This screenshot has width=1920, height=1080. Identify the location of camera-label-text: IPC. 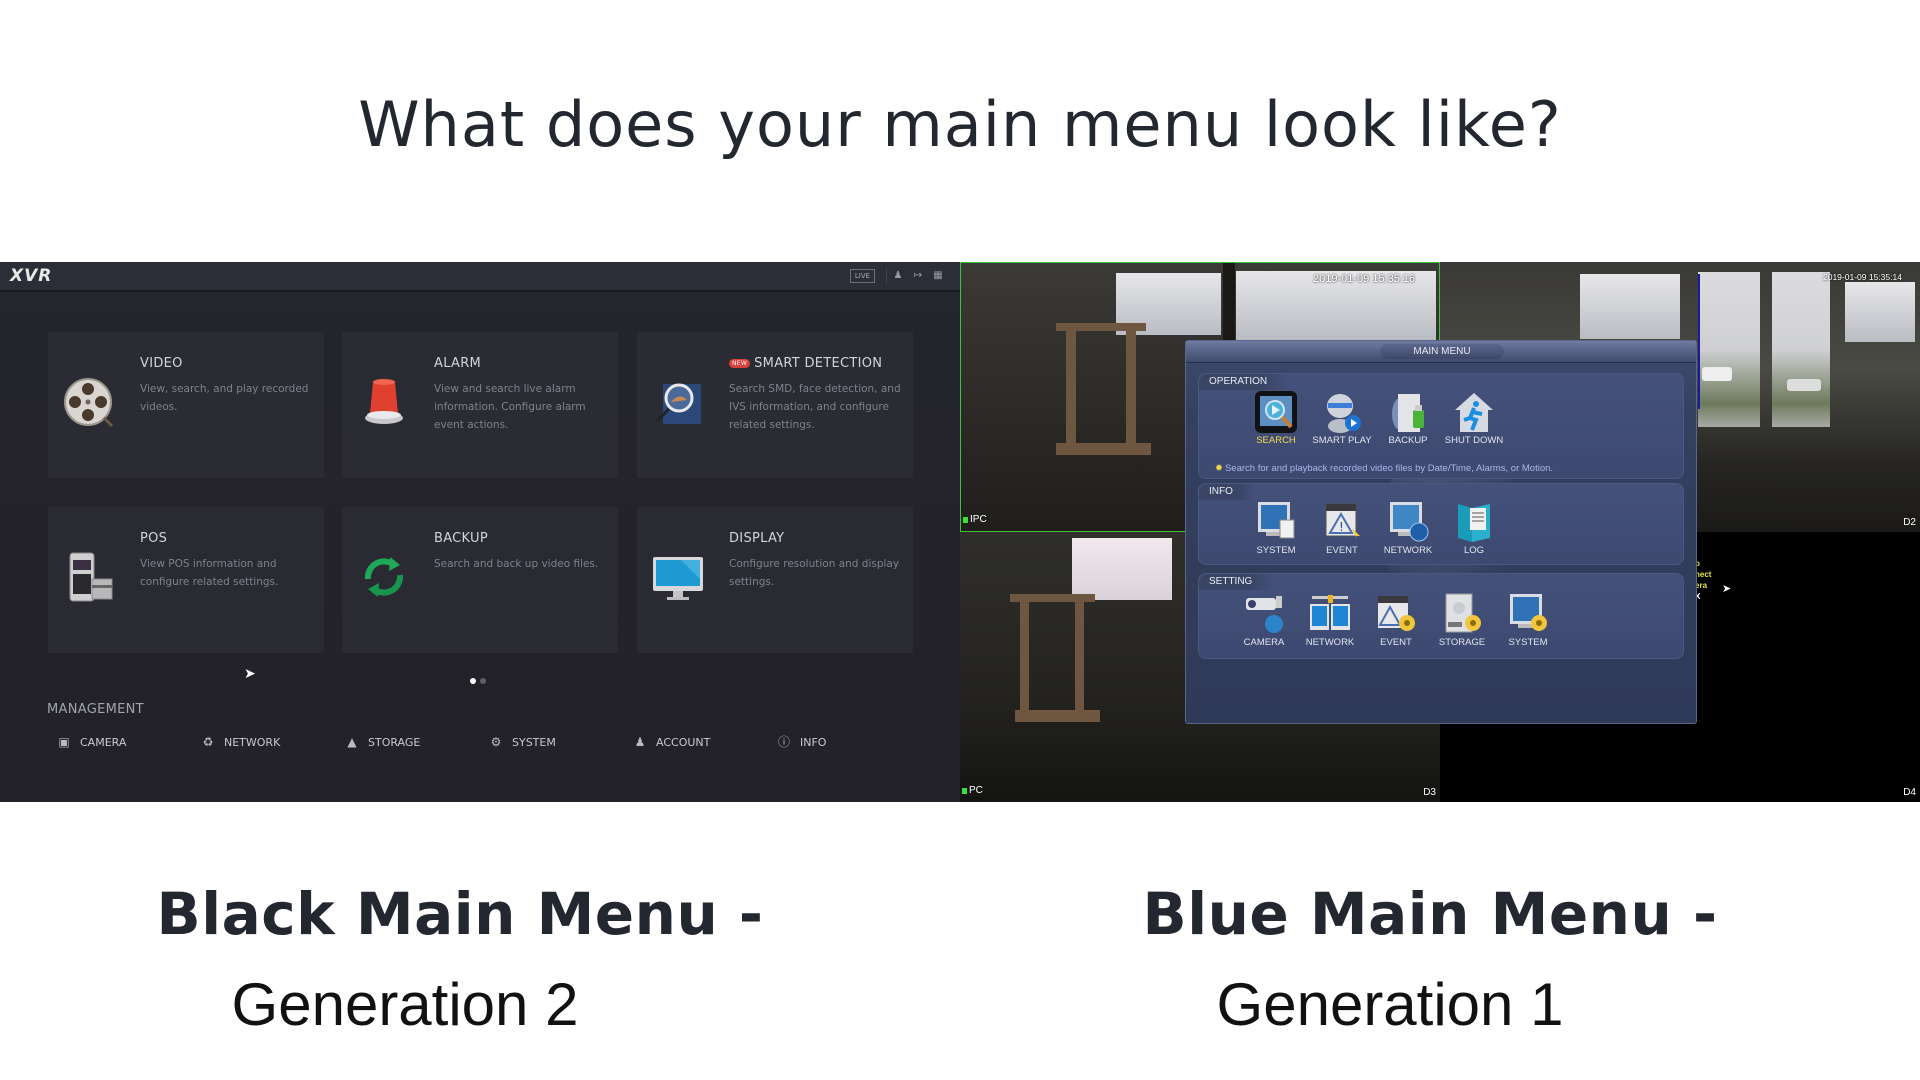
(978, 519).